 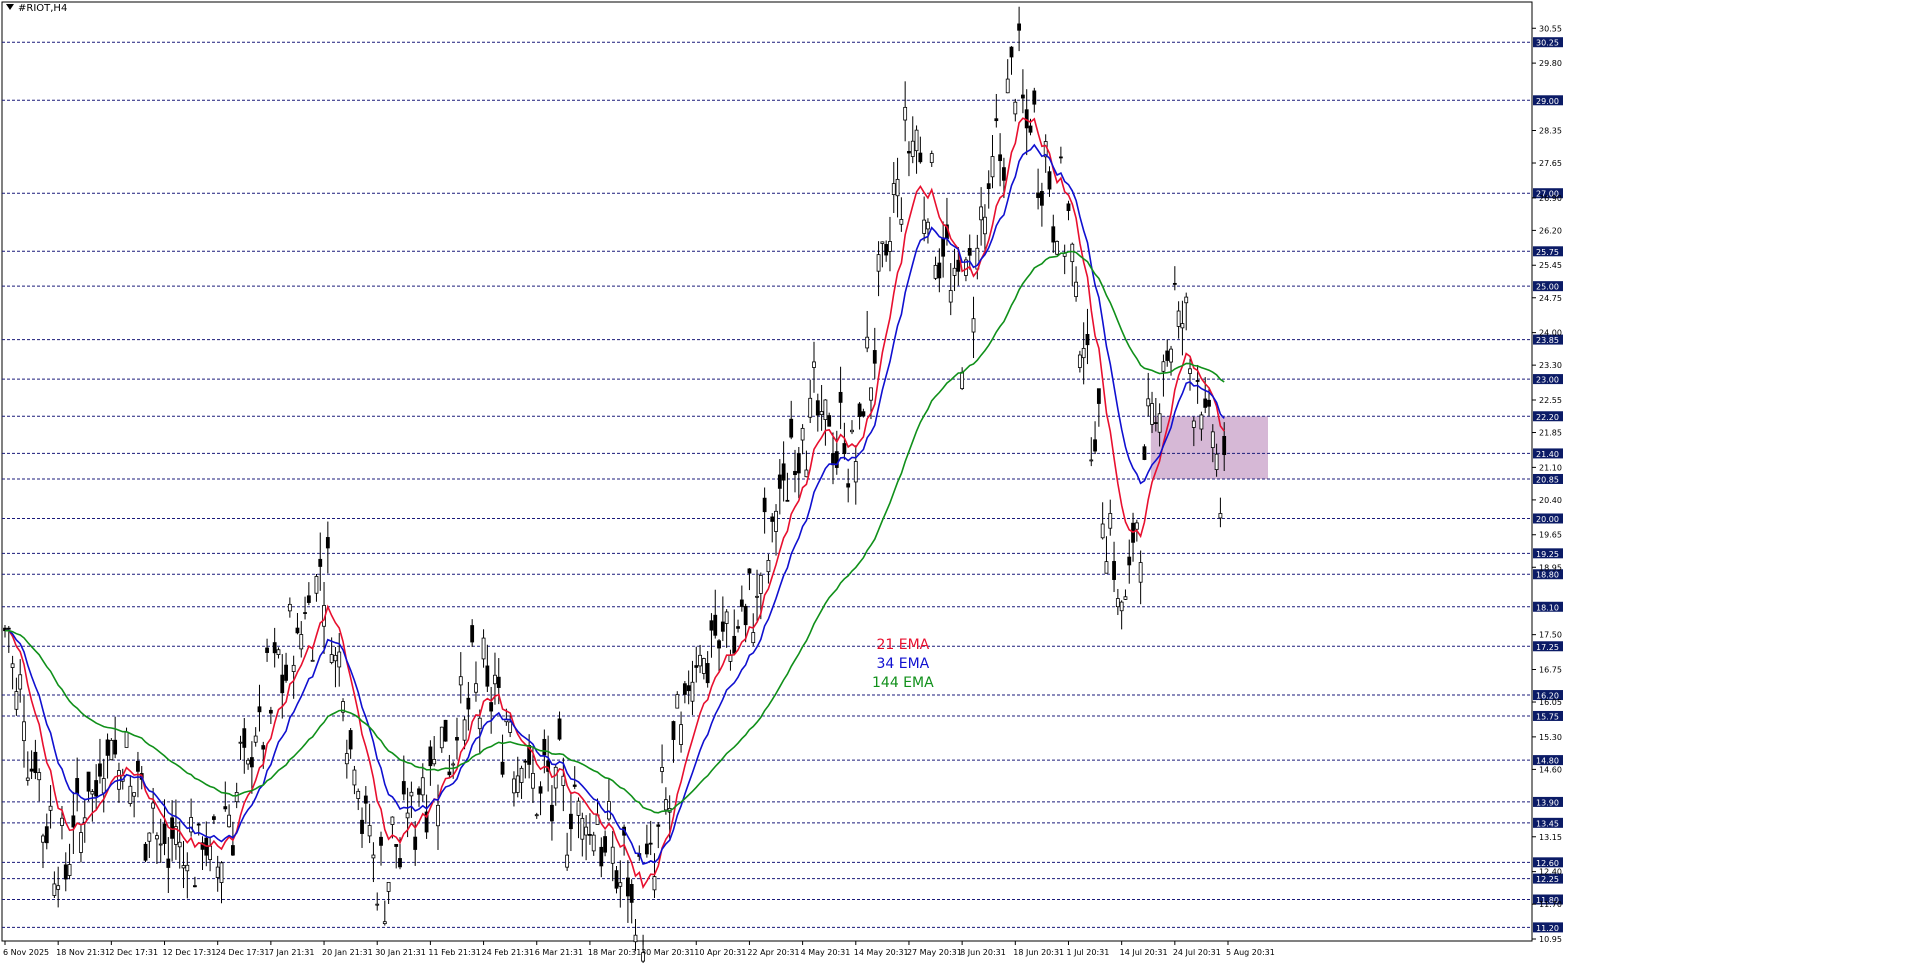 I want to click on level-label: 19.25, so click(x=1547, y=554).